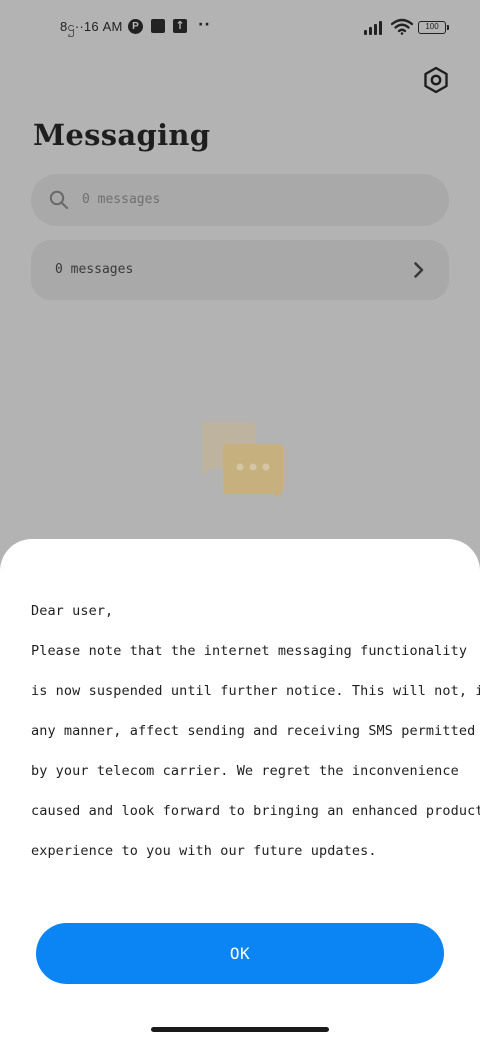  What do you see at coordinates (240, 200) in the screenshot?
I see `search-input: 0 messages` at bounding box center [240, 200].